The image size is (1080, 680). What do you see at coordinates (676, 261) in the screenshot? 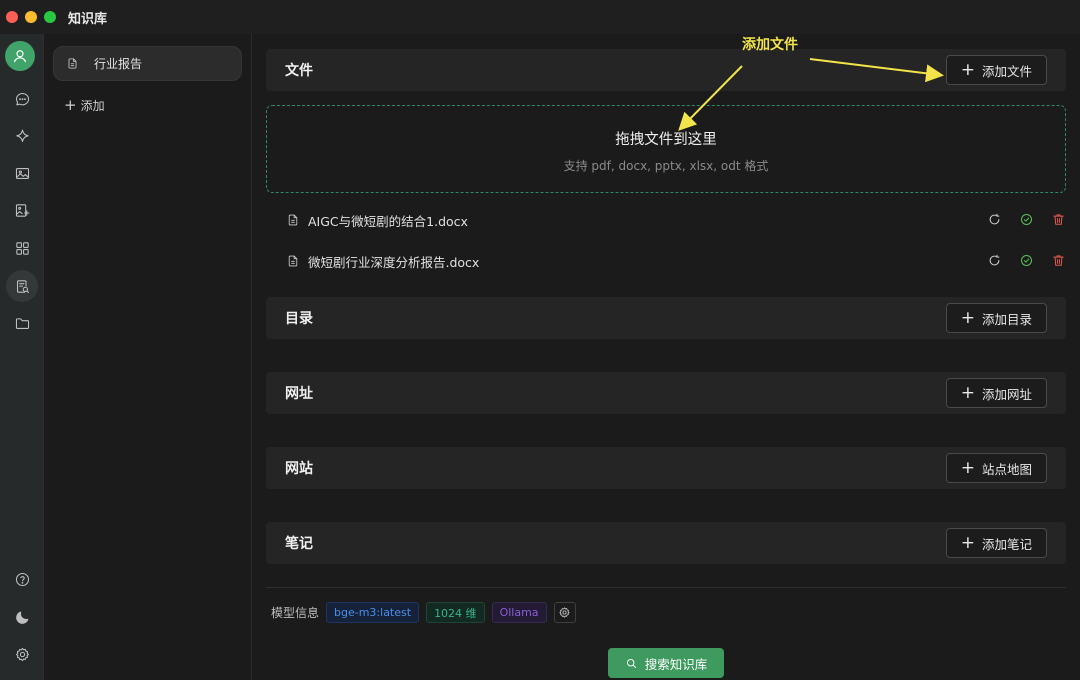
I see `file-row: 微短剧行业深度分析报告.docx` at bounding box center [676, 261].